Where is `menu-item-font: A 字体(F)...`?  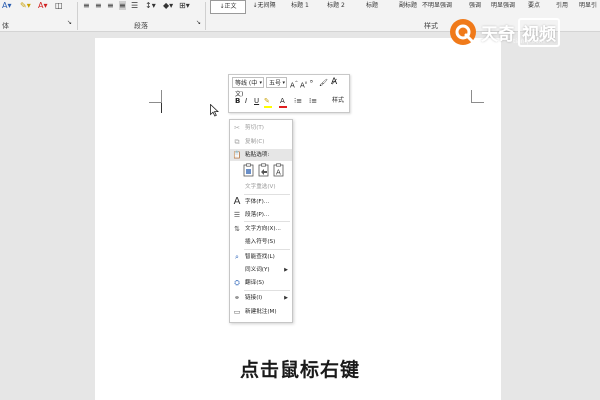 menu-item-font: A 字体(F)... is located at coordinates (261, 202).